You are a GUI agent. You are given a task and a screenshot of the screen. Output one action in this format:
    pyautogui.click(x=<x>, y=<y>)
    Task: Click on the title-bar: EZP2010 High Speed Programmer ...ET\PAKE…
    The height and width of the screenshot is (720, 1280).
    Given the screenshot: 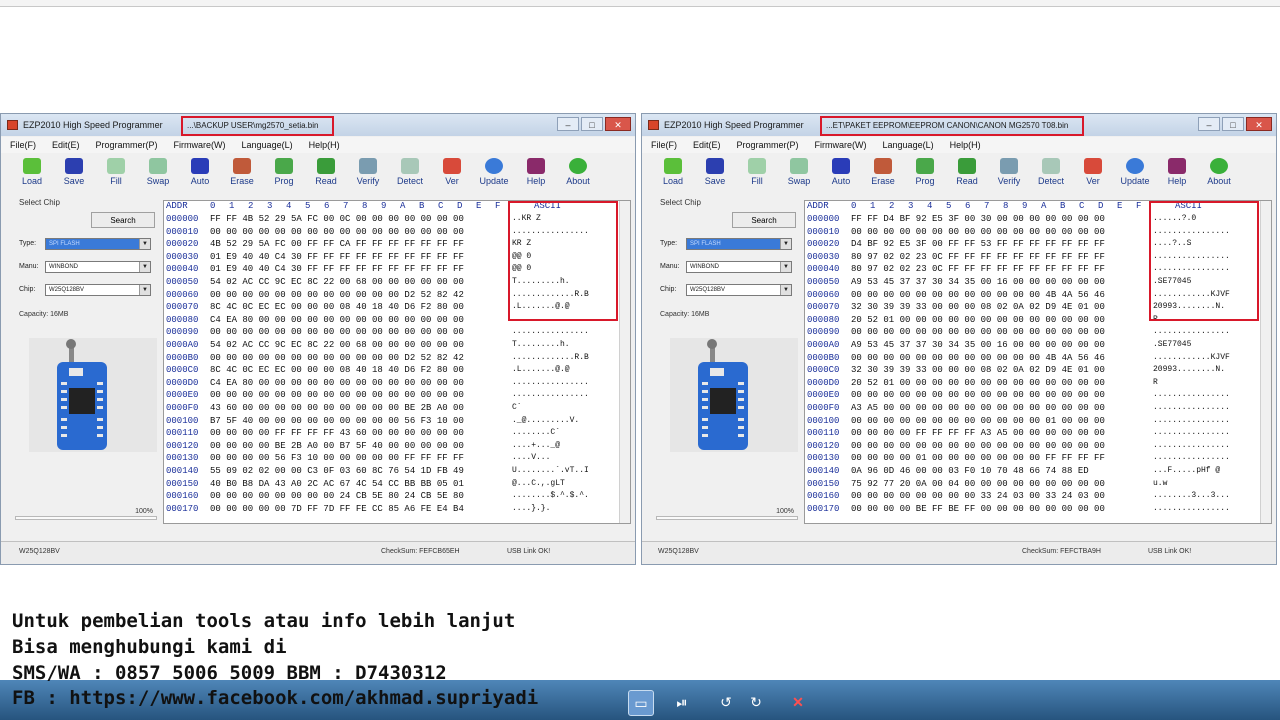 What is the action you would take?
    pyautogui.click(x=959, y=125)
    